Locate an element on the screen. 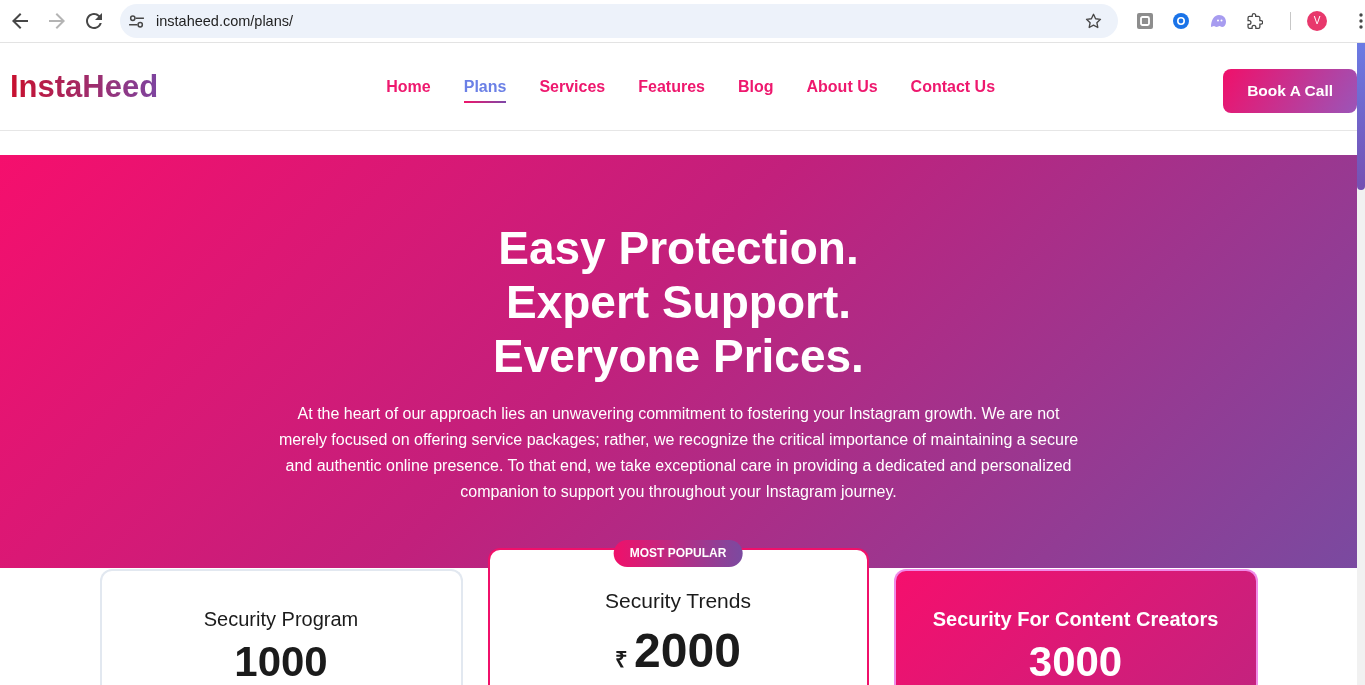 The image size is (1365, 685). plan-price: 2000 is located at coordinates (687, 651).